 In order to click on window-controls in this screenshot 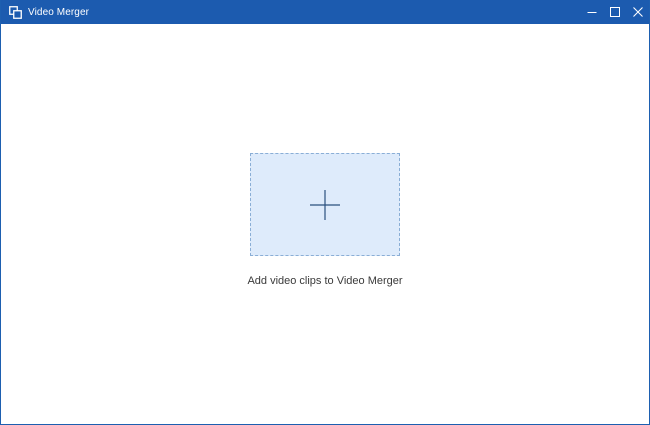, I will do `click(614, 12)`.